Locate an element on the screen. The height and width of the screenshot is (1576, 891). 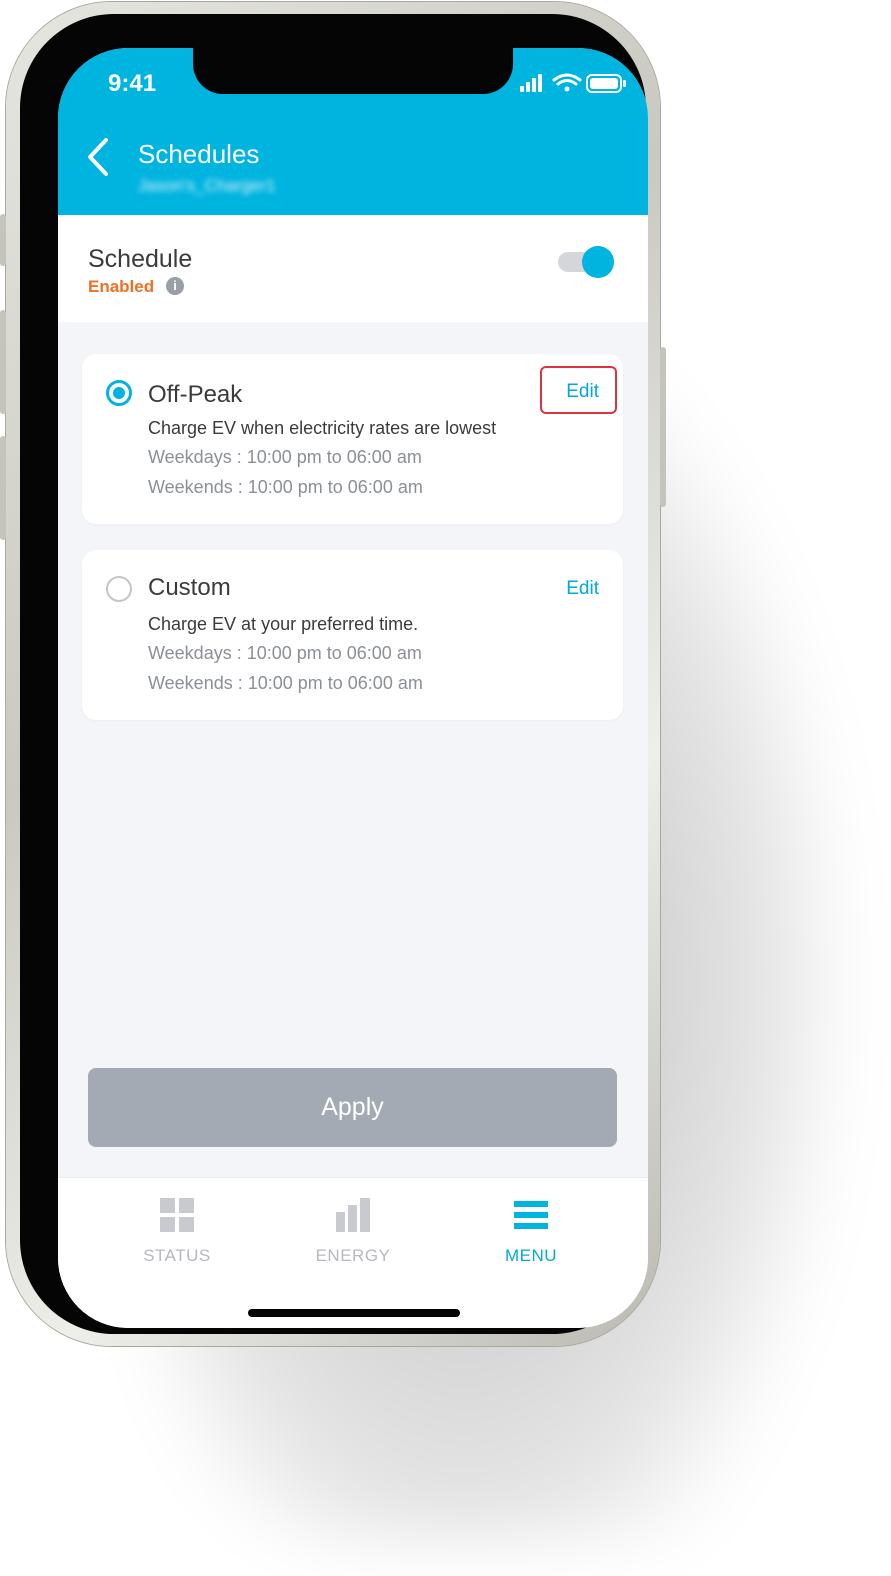
schedule-title: Schedule is located at coordinates (140, 259).